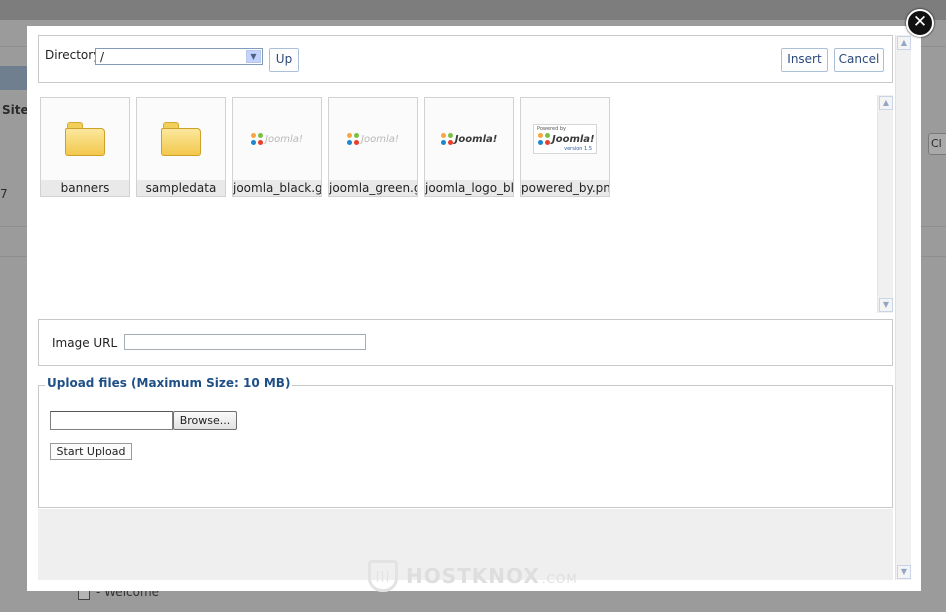 Image resolution: width=946 pixels, height=612 pixels. I want to click on up-button: Up, so click(284, 60).